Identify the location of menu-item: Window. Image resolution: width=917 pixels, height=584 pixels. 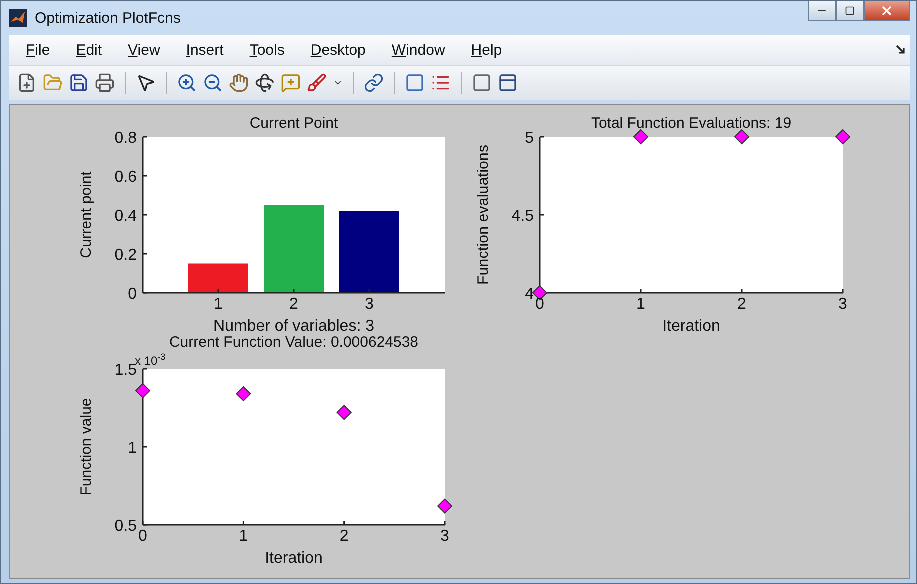
(418, 50).